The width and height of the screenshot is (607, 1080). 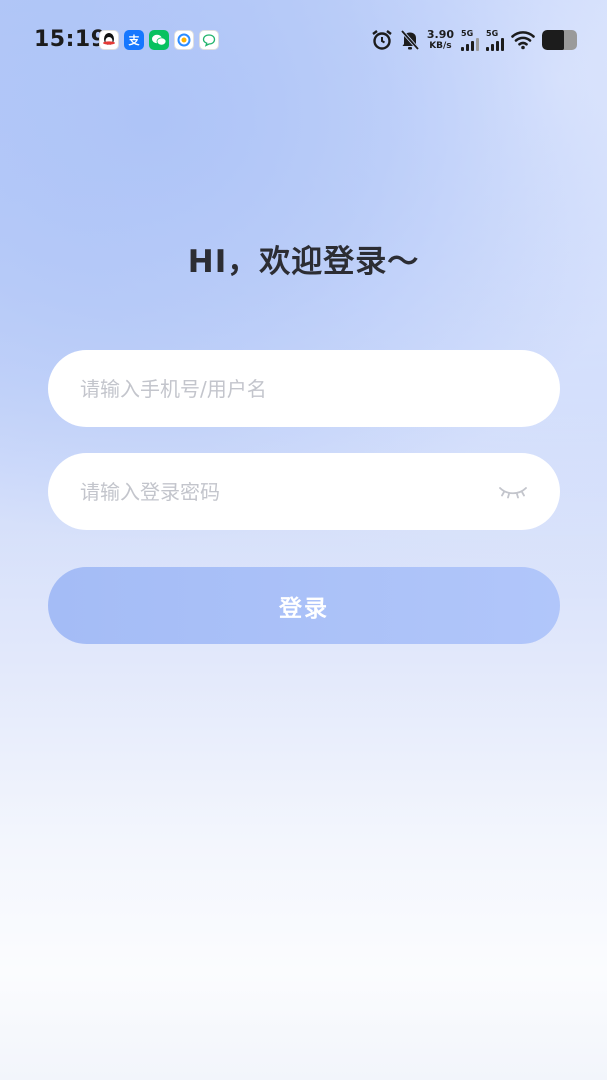 I want to click on battery-icon, so click(x=559, y=40).